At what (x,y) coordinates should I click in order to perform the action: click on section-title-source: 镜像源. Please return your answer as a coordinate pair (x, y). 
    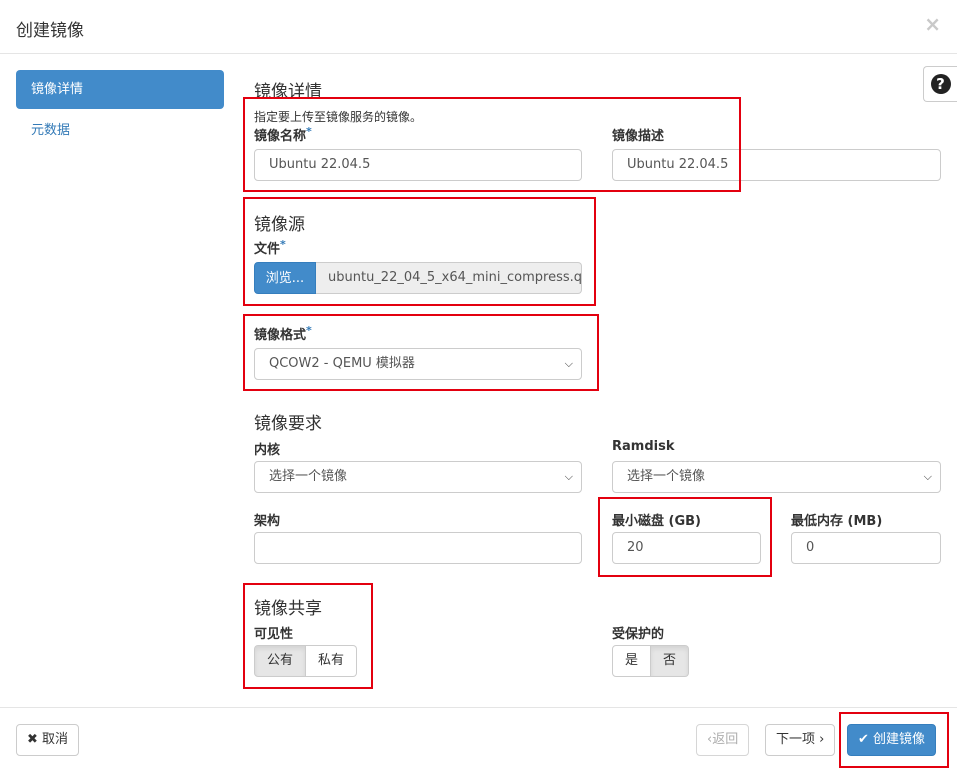
    Looking at the image, I should click on (279, 225).